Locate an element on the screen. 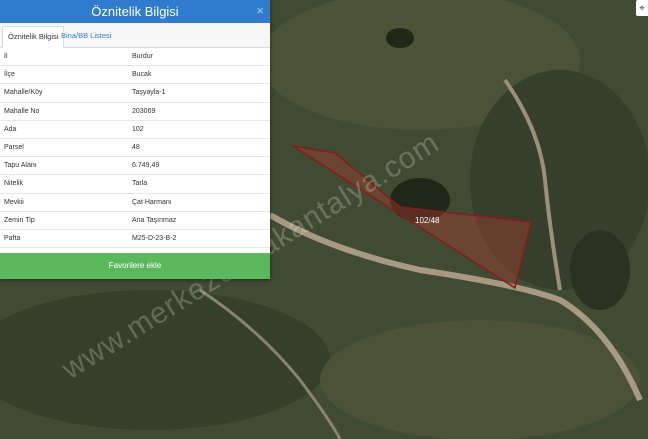 The height and width of the screenshot is (439, 648). table-row: Parsel 48 is located at coordinates (135, 148).